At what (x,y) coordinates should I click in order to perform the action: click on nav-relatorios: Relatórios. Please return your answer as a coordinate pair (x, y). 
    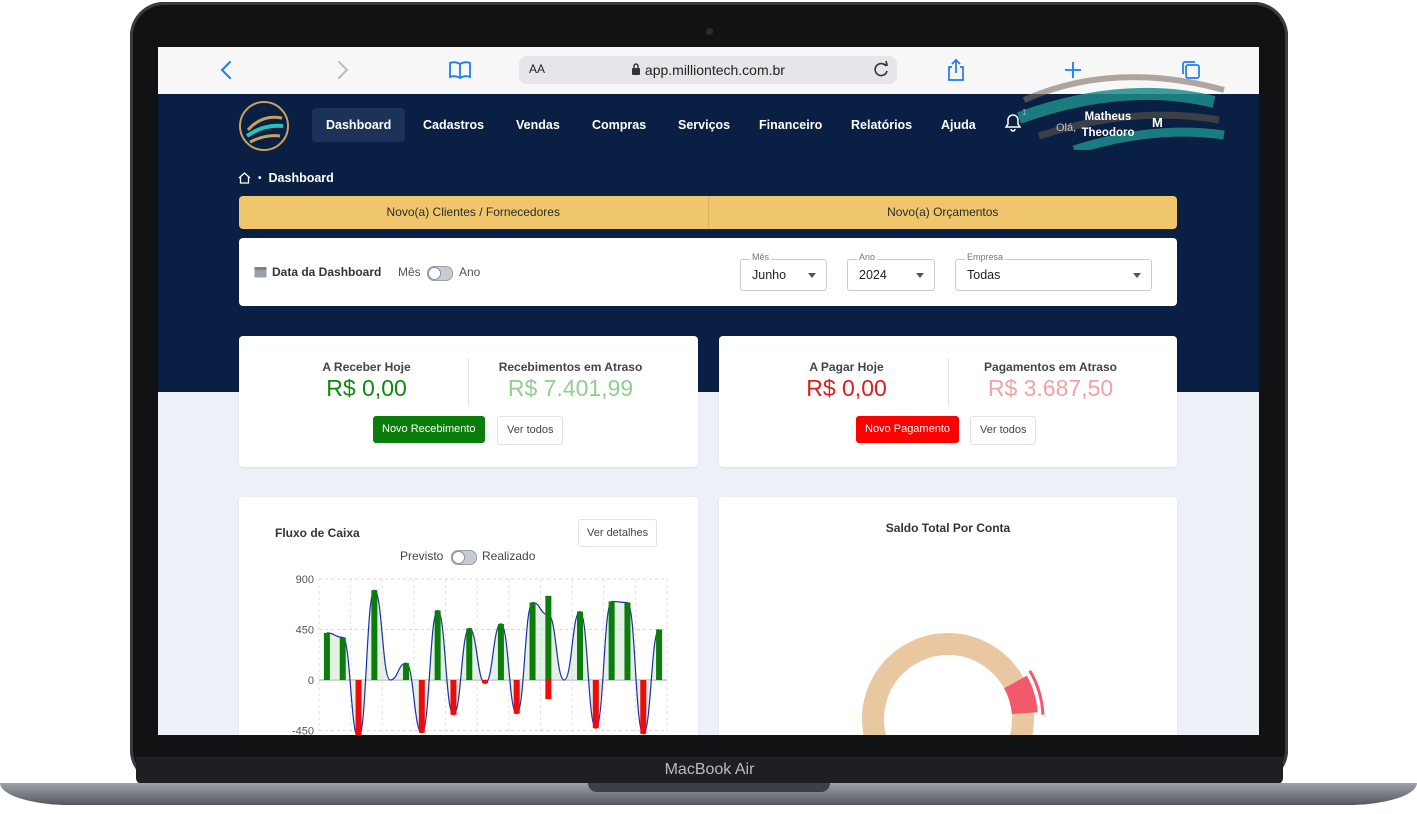
    Looking at the image, I should click on (881, 125).